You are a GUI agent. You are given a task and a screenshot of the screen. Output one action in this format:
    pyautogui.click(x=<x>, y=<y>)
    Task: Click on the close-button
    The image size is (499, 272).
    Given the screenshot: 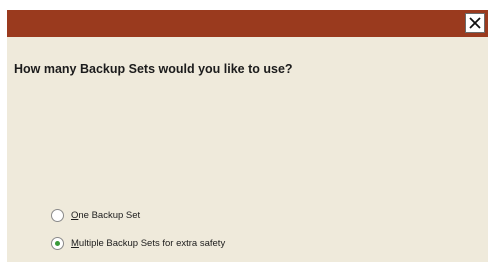 What is the action you would take?
    pyautogui.click(x=475, y=23)
    